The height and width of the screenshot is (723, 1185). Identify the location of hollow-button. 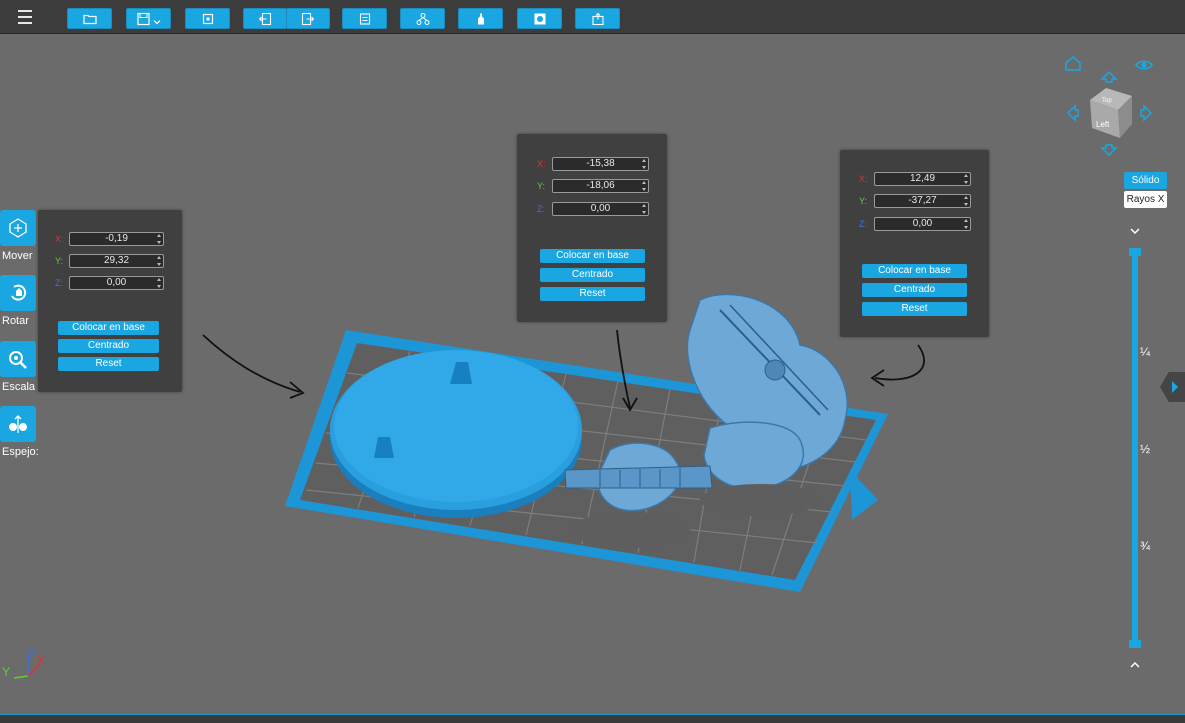
(480, 18).